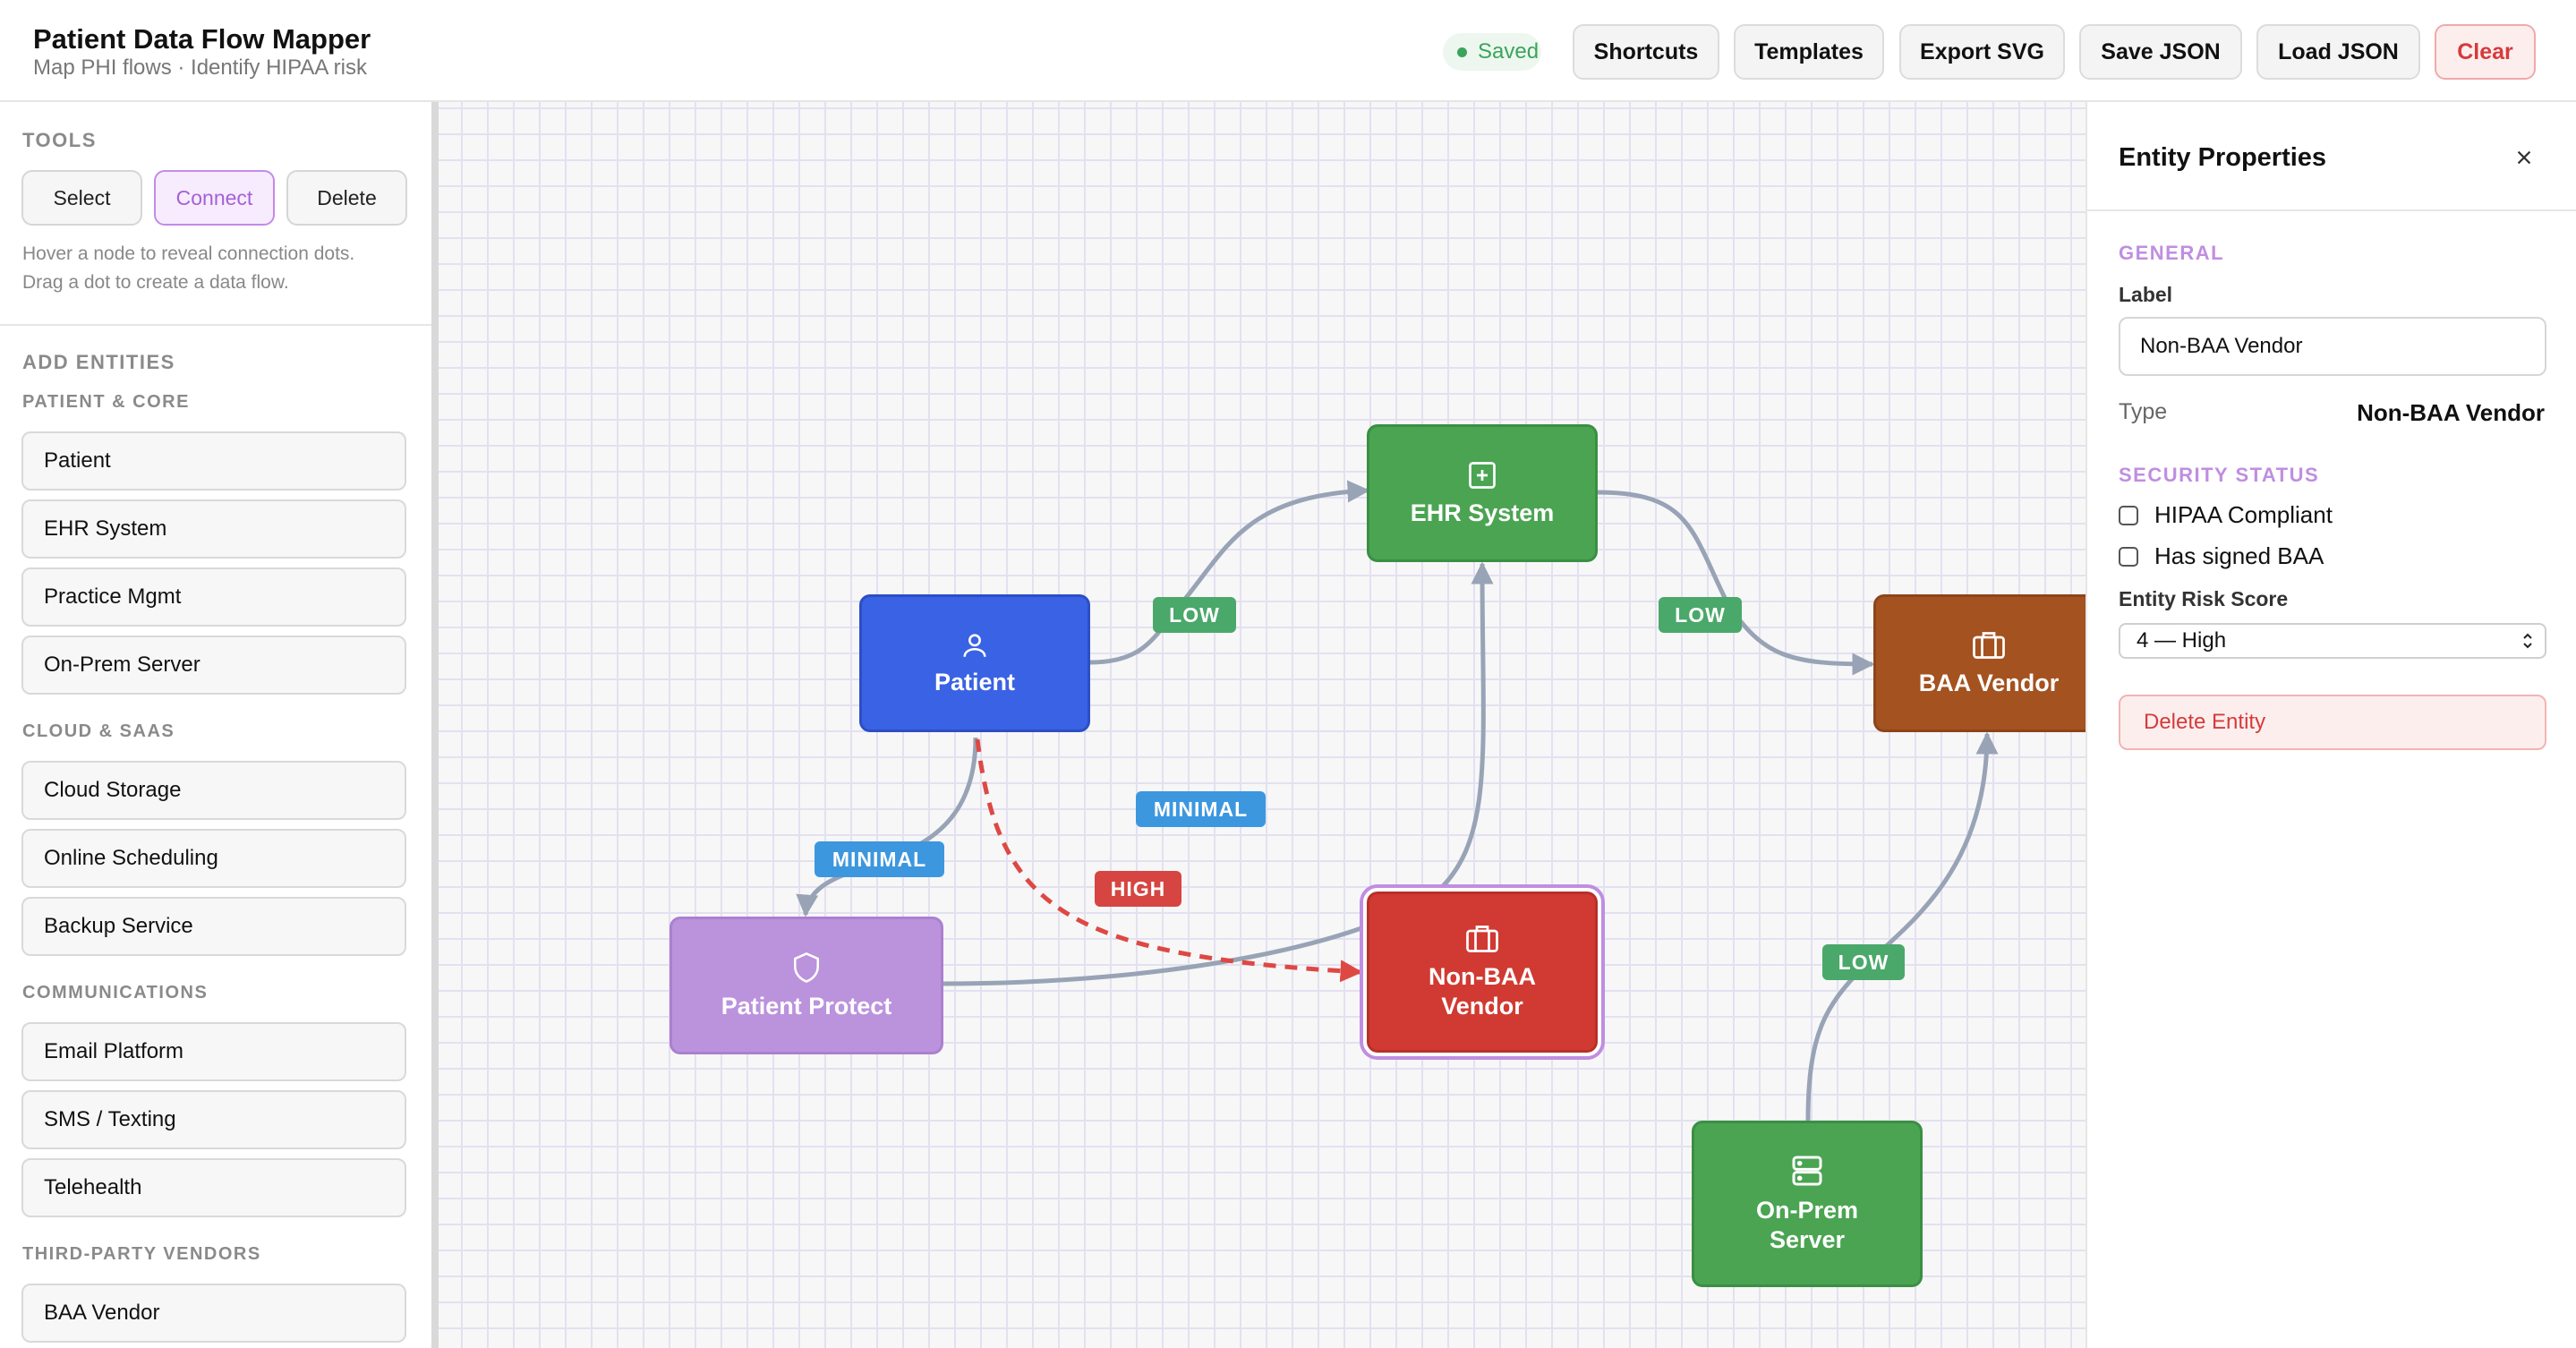 The image size is (2576, 1348). What do you see at coordinates (213, 926) in the screenshot?
I see `entity-item-backup-service: Backup Service` at bounding box center [213, 926].